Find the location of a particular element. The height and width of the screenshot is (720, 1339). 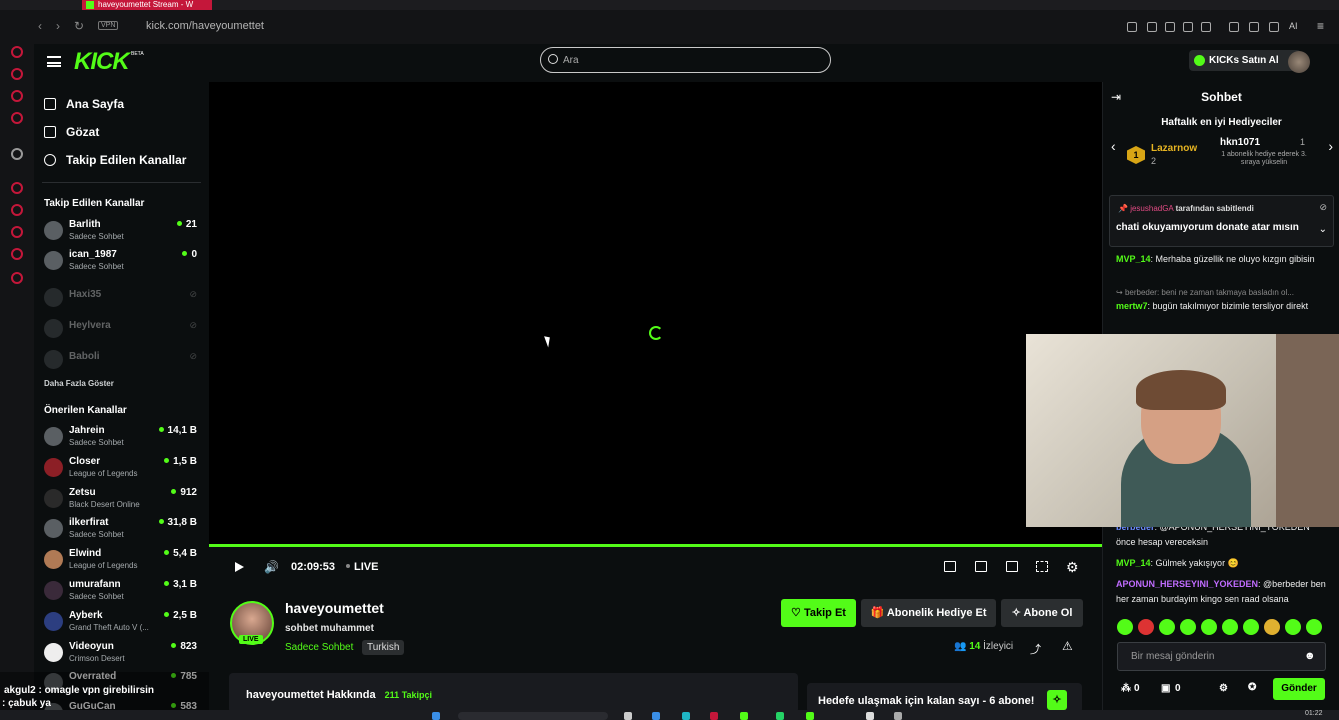

fullscreen-icon is located at coordinates (1042, 566).